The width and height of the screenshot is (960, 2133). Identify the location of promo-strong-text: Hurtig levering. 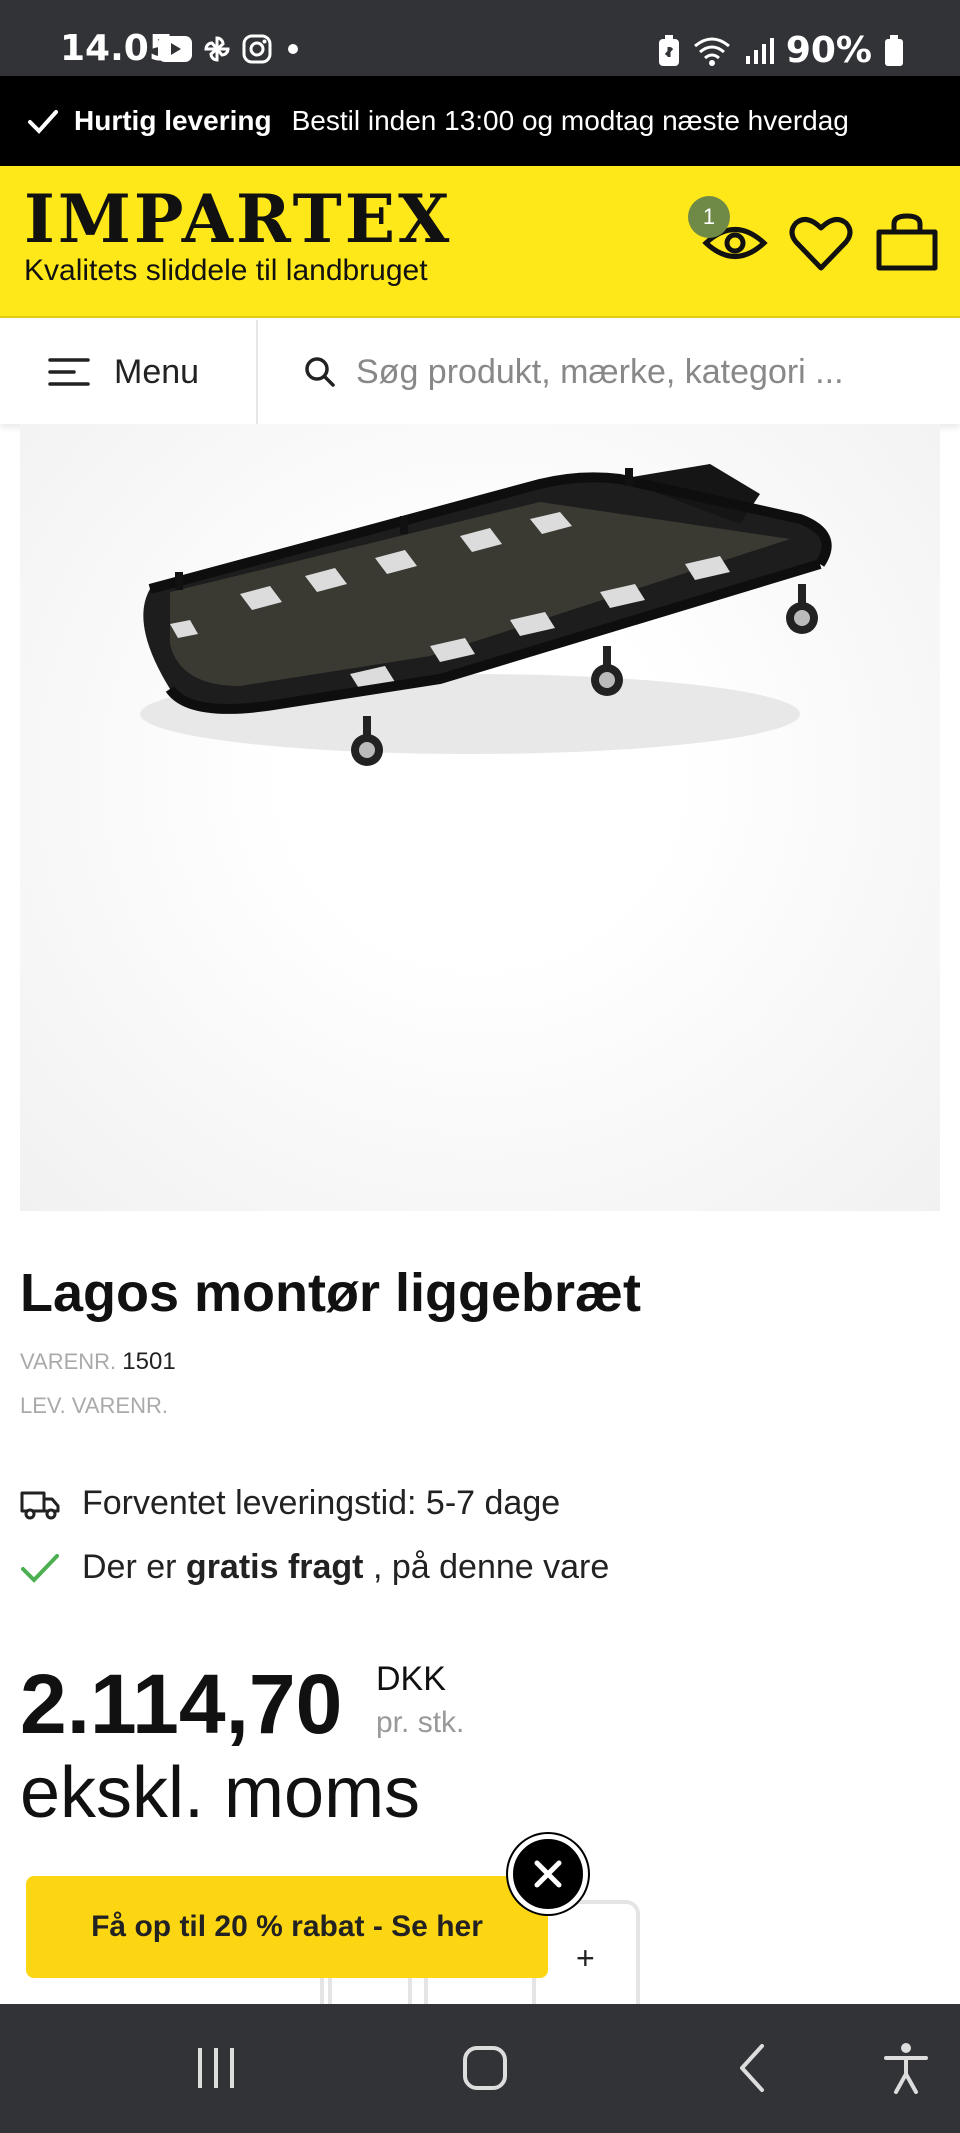
(173, 120).